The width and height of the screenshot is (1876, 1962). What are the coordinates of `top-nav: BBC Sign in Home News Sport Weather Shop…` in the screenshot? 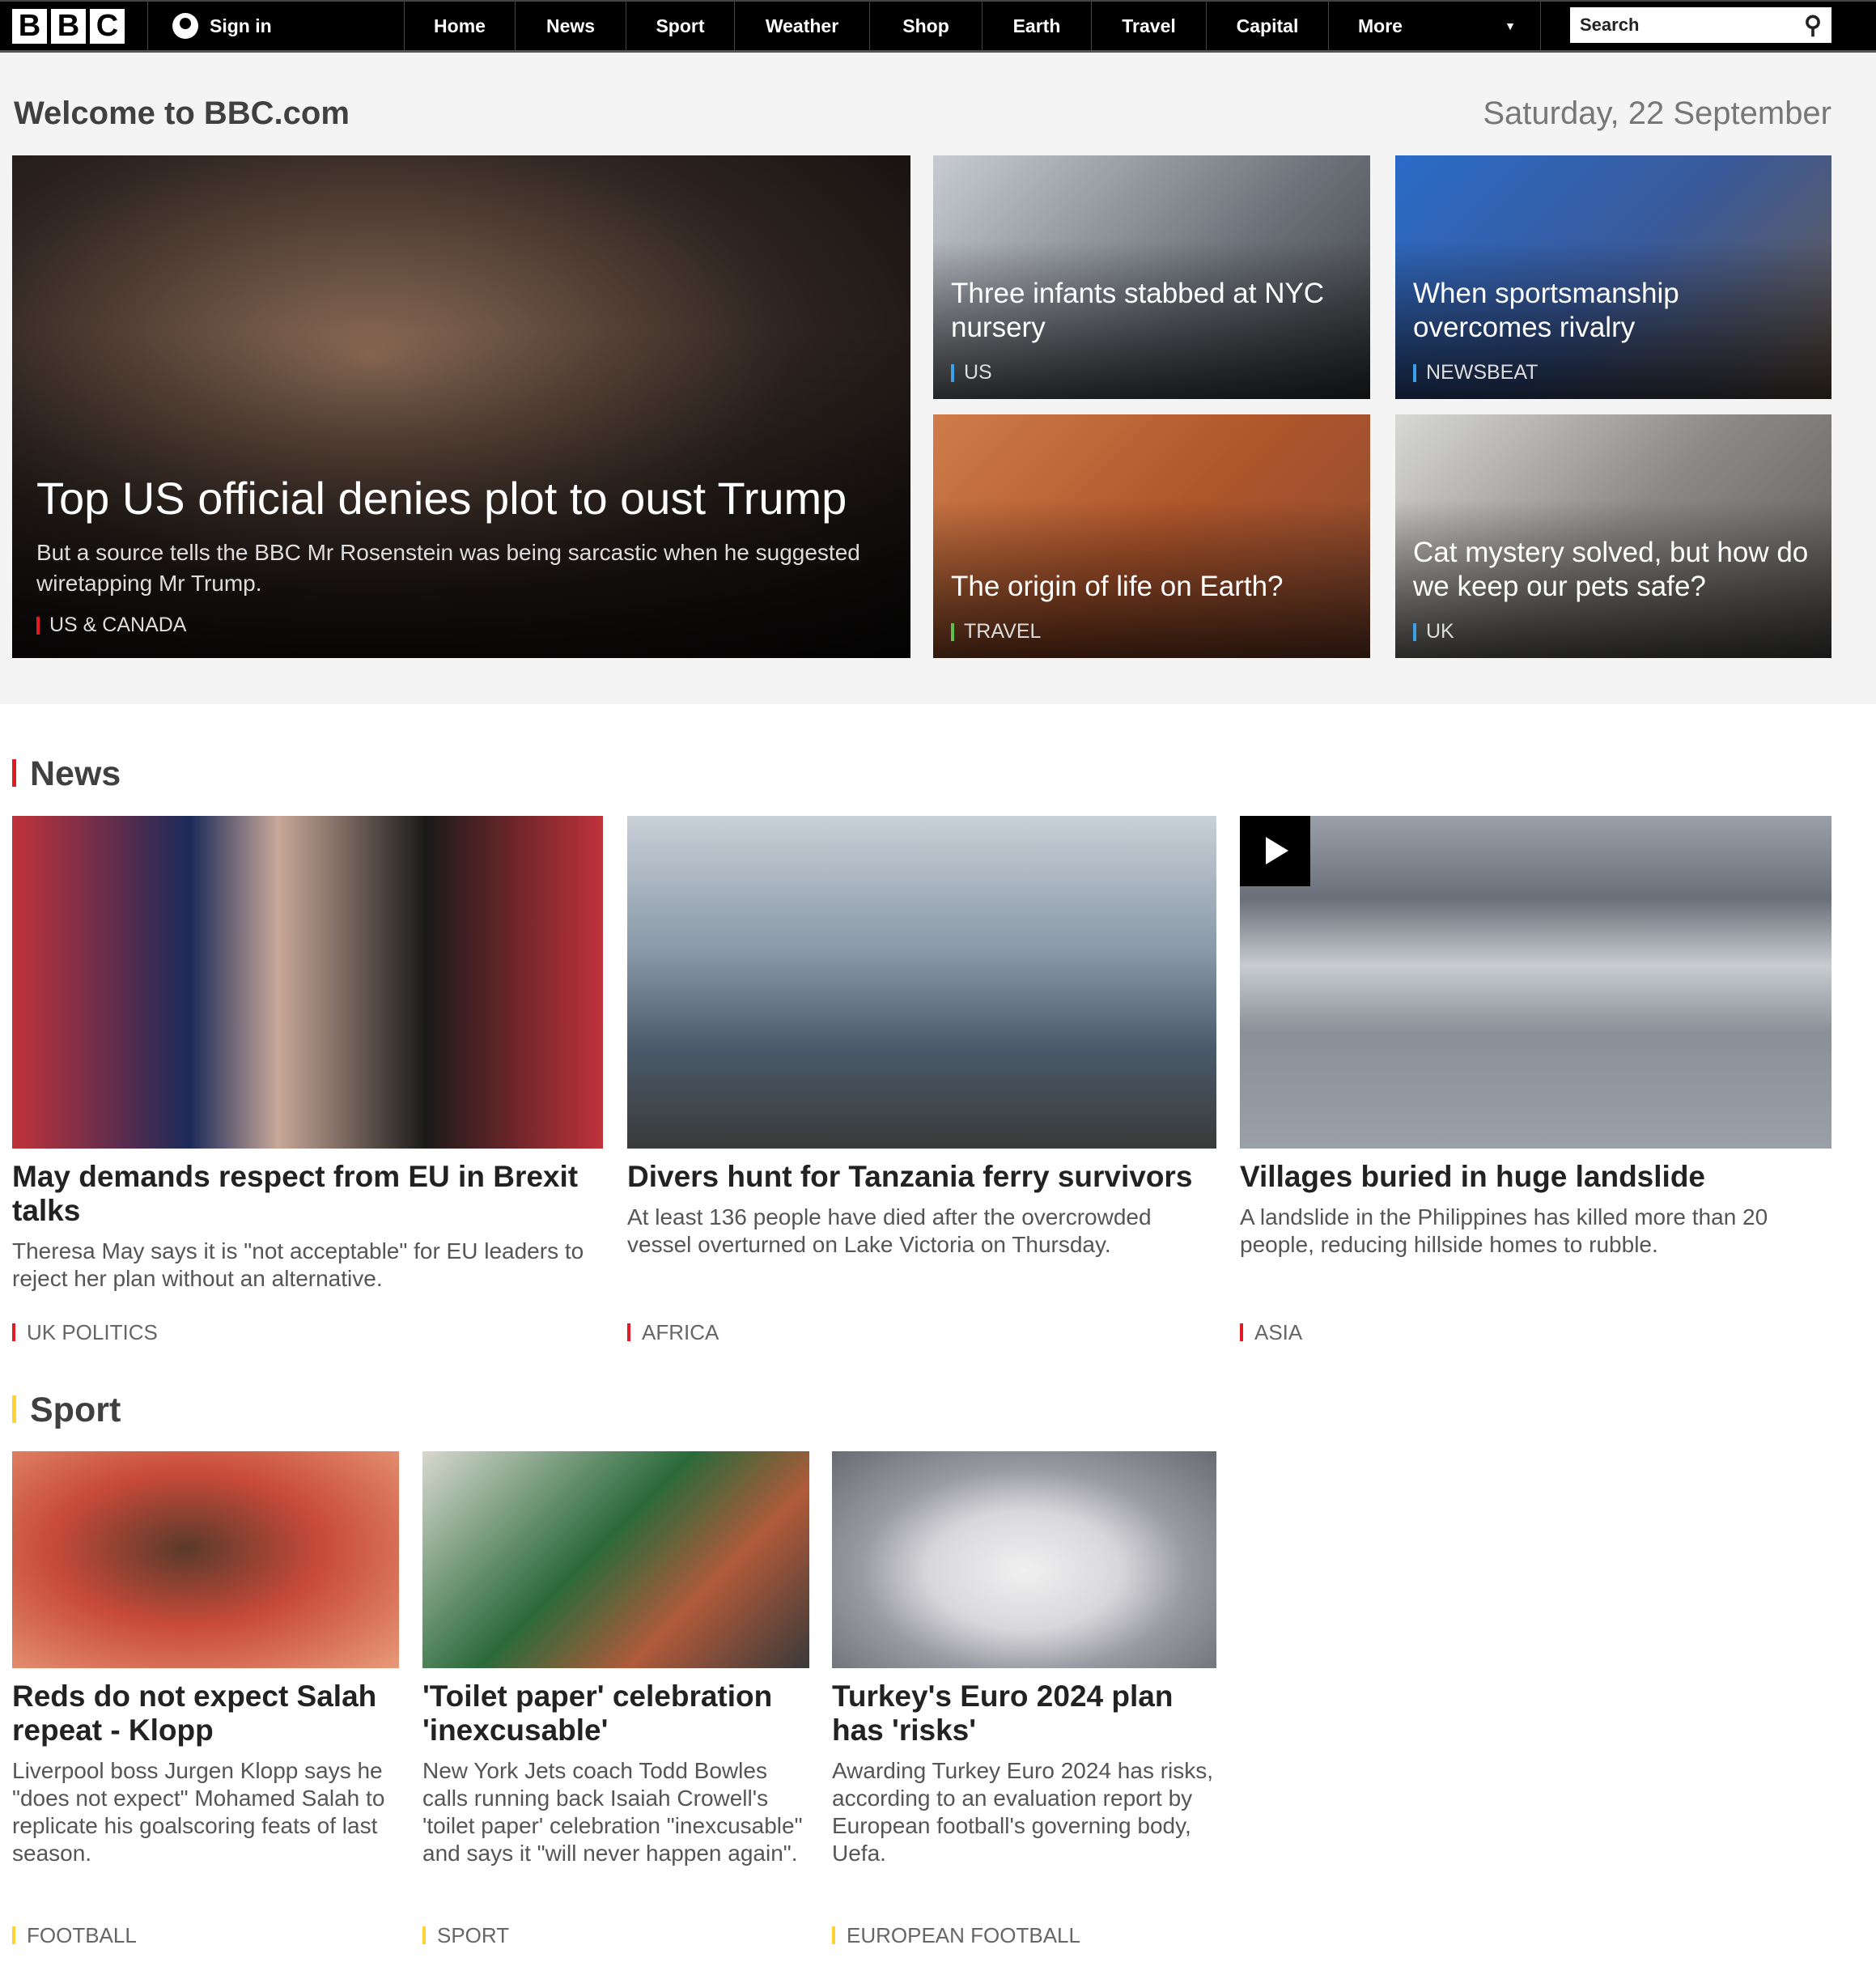 It's located at (938, 27).